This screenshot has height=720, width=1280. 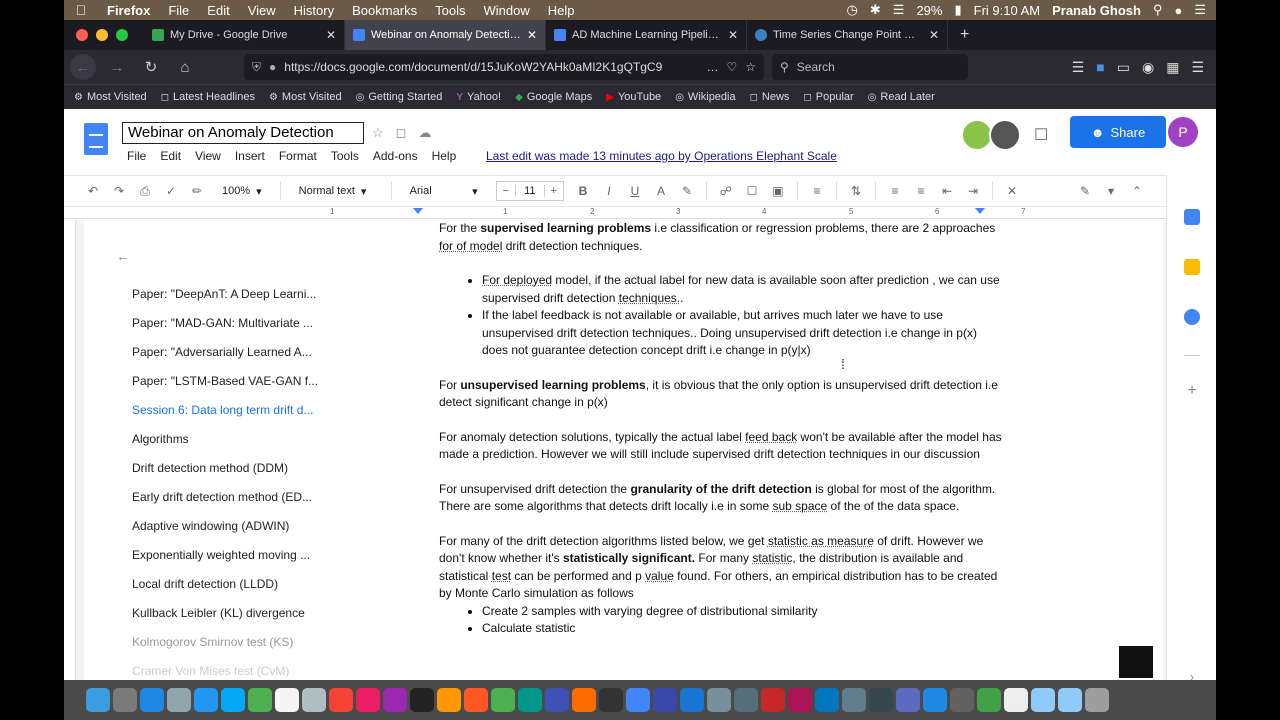 I want to click on bookmark-getting-started: ◎ Getting Started, so click(x=399, y=97).